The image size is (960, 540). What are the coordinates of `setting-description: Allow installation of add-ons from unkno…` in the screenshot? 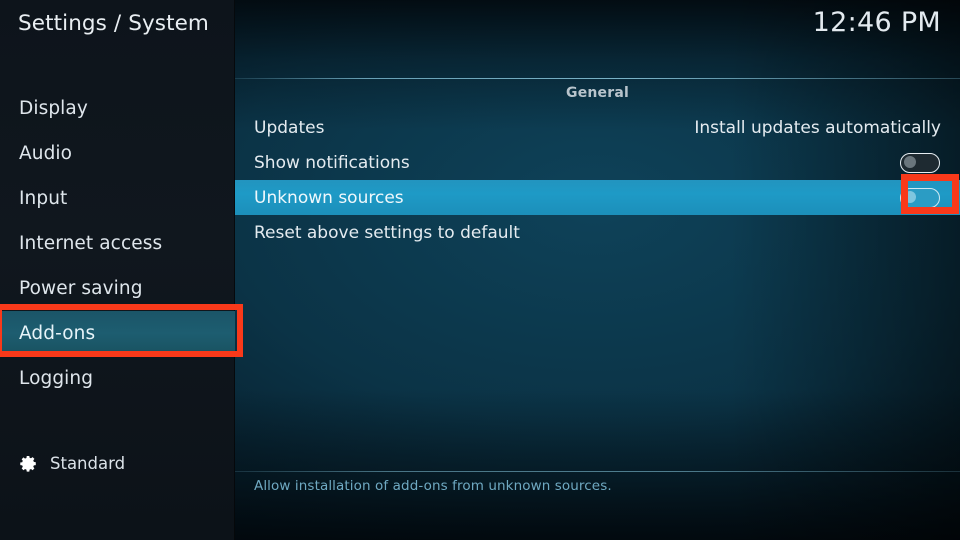 It's located at (433, 486).